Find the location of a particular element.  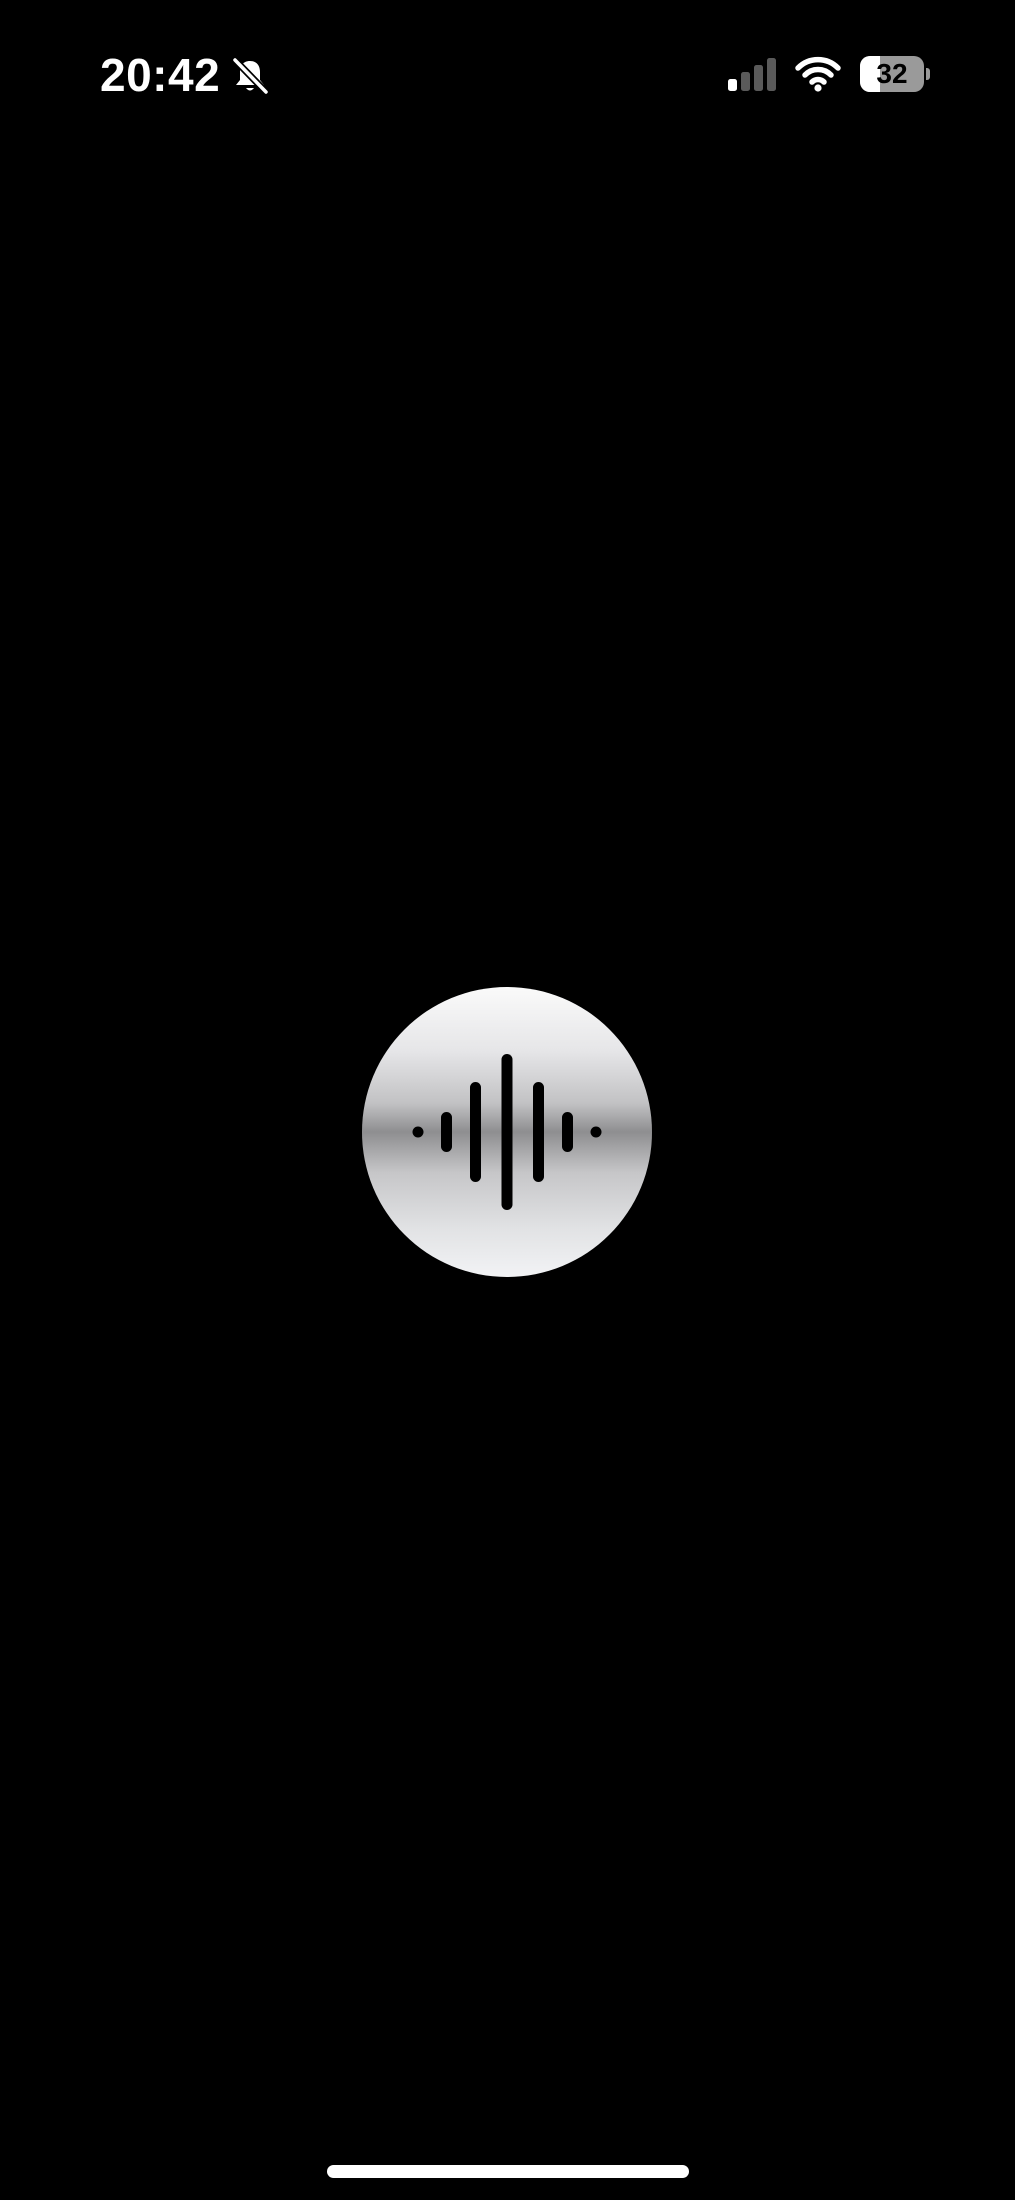

battery-indicator: 32 is located at coordinates (895, 74).